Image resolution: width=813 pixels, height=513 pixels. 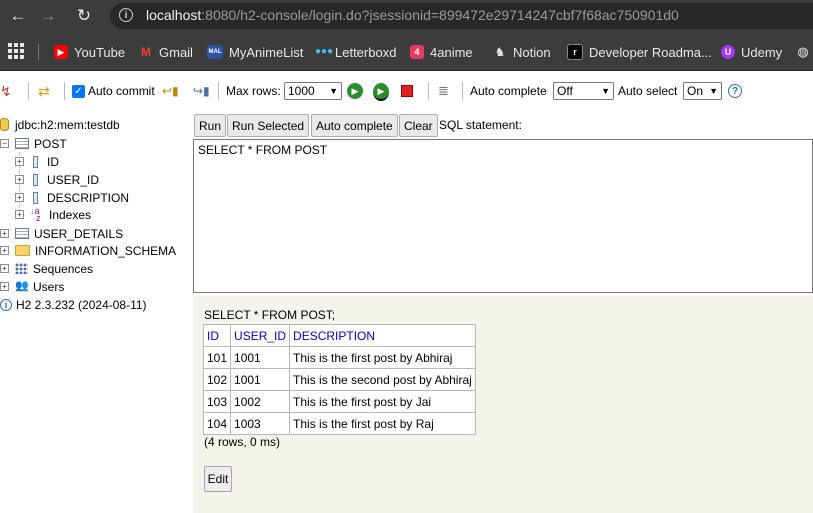 What do you see at coordinates (702, 91) in the screenshot?
I see `auto-select-select: On ▼` at bounding box center [702, 91].